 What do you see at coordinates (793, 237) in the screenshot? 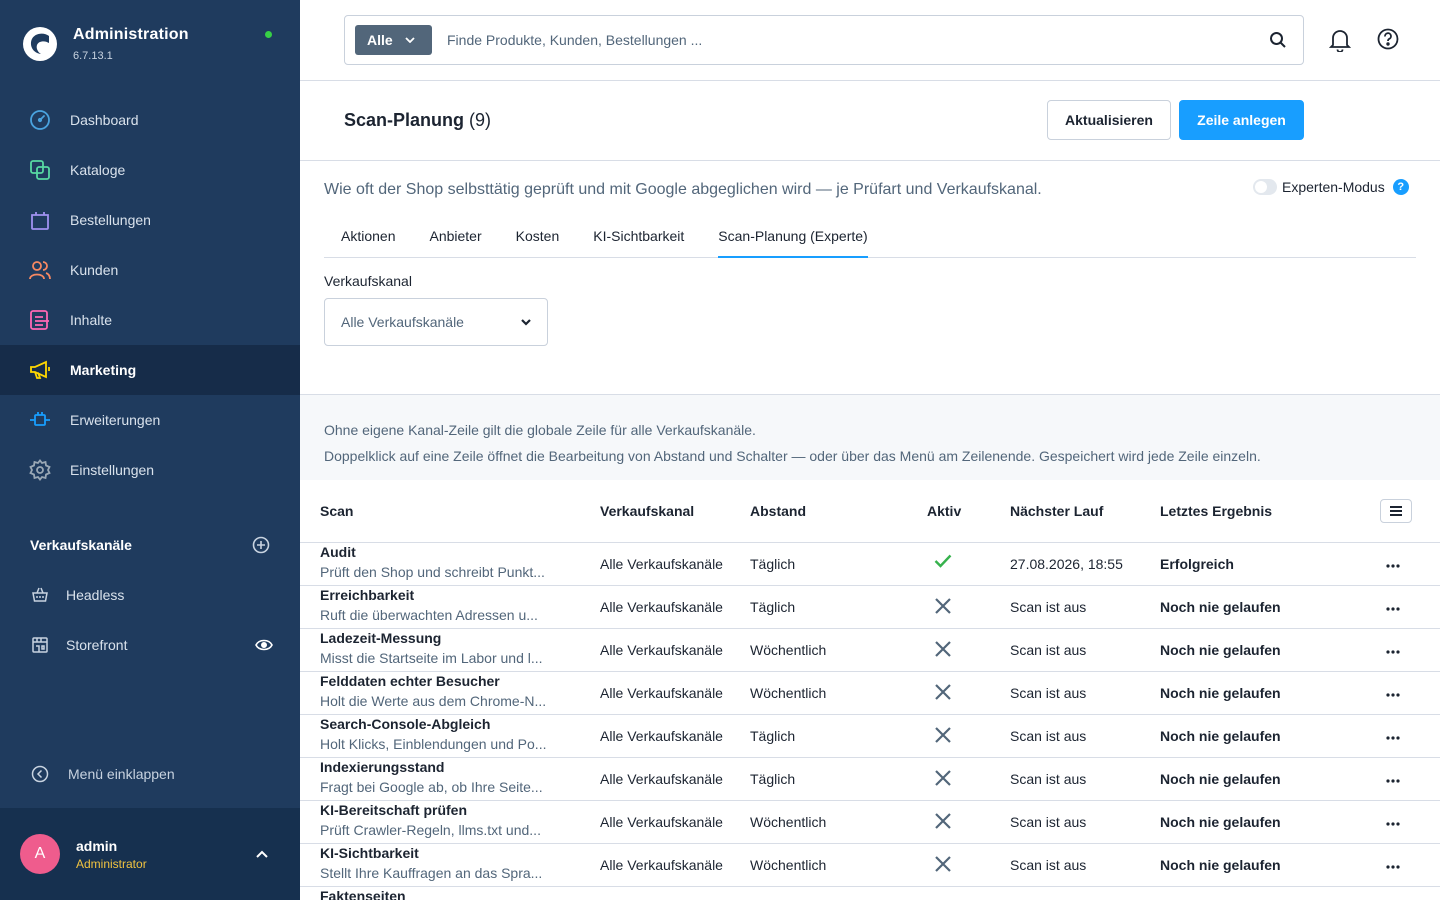
I see `tab-scan-planung: Scan-Planung (Experte)` at bounding box center [793, 237].